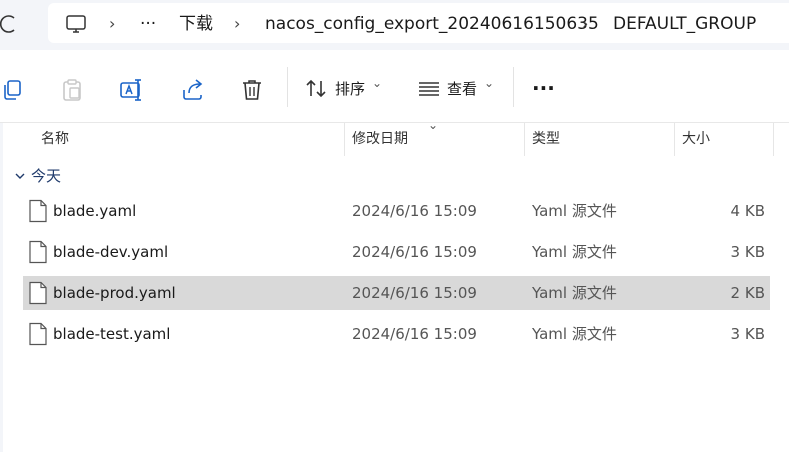  I want to click on this-pc-icon, so click(76, 24).